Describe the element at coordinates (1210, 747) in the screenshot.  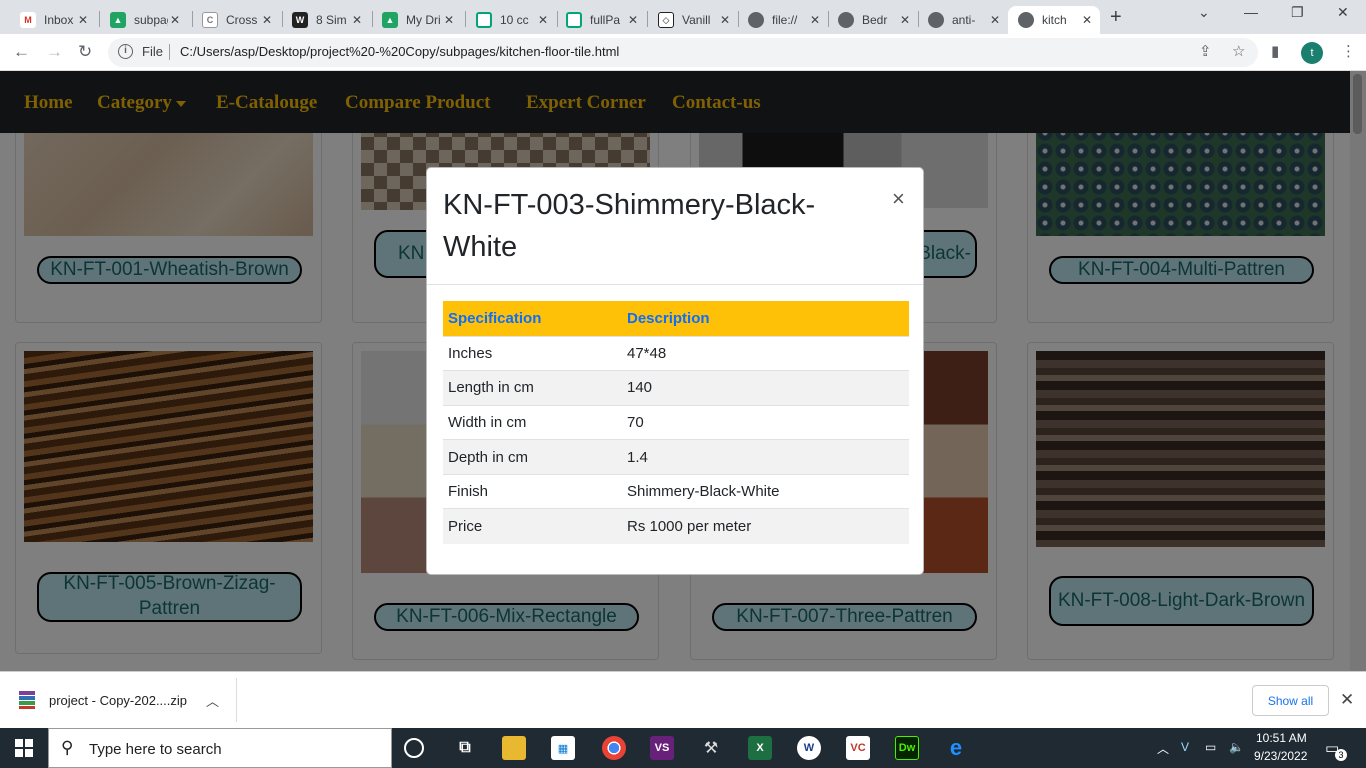
I see `network-icon: ▭` at that location.